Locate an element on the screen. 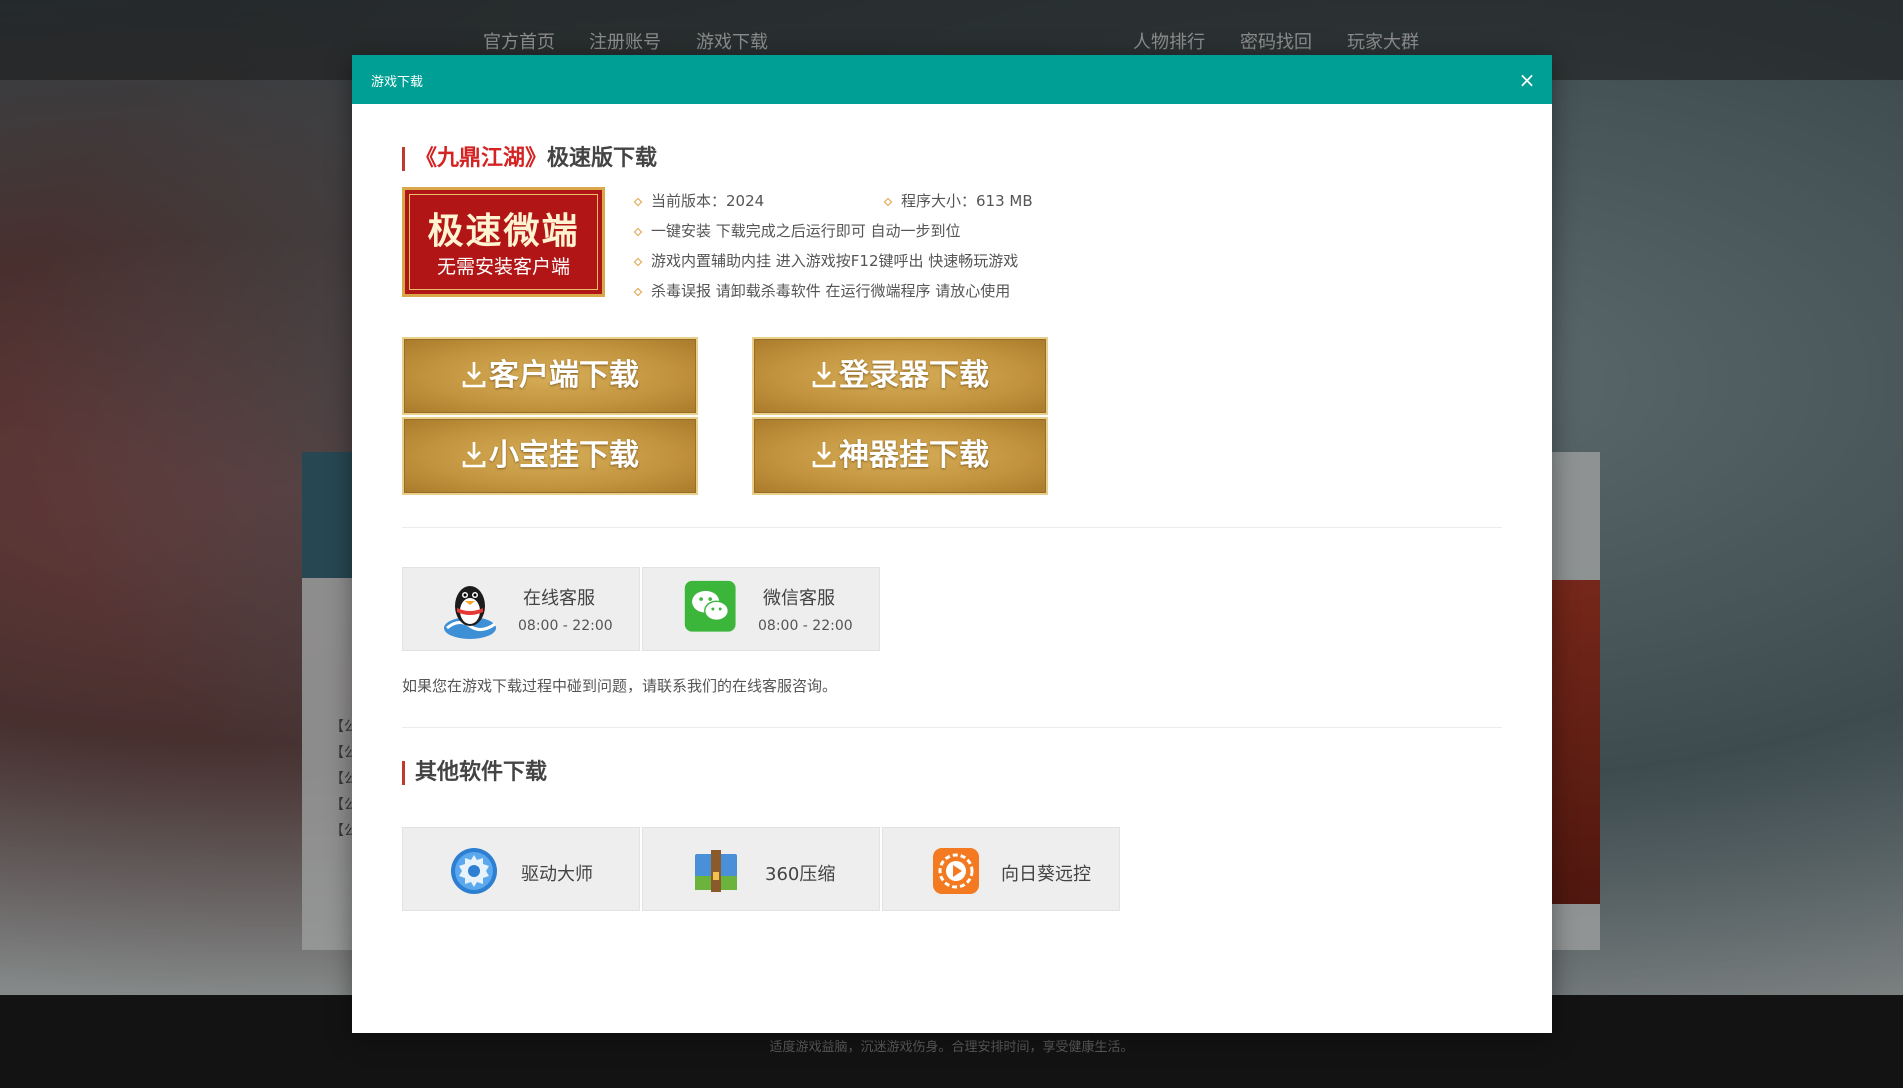 The image size is (1903, 1088). wechat-icon is located at coordinates (710, 606).